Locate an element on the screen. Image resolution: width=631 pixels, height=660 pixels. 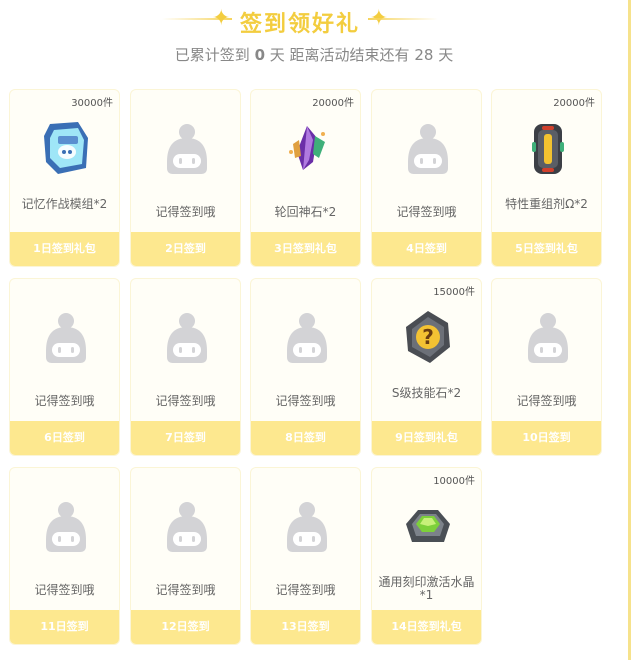
reward-card-day-3: 20000件 轮回神石*2 3日签到礼包 is located at coordinates (305, 178).